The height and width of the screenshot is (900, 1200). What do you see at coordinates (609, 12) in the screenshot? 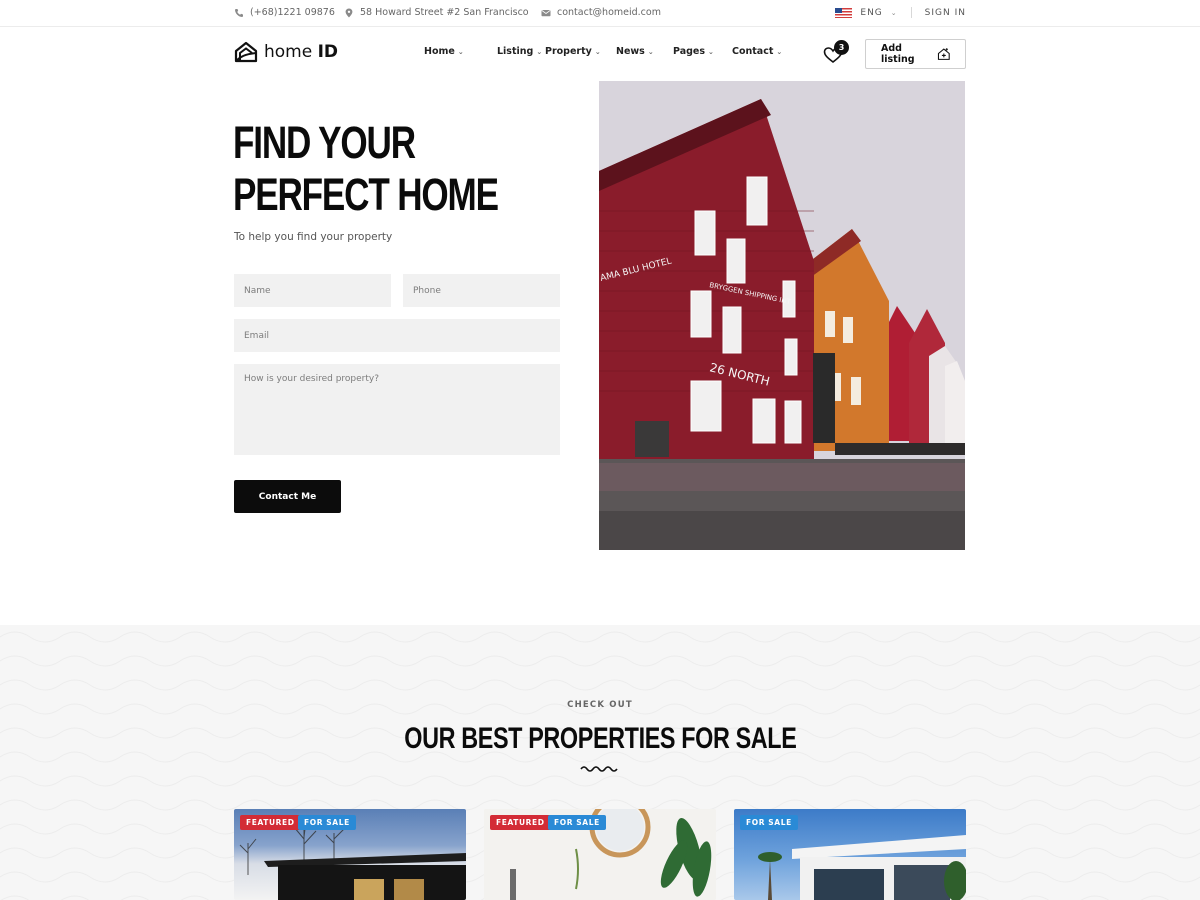
I see `email-text: contact@homeid.com` at bounding box center [609, 12].